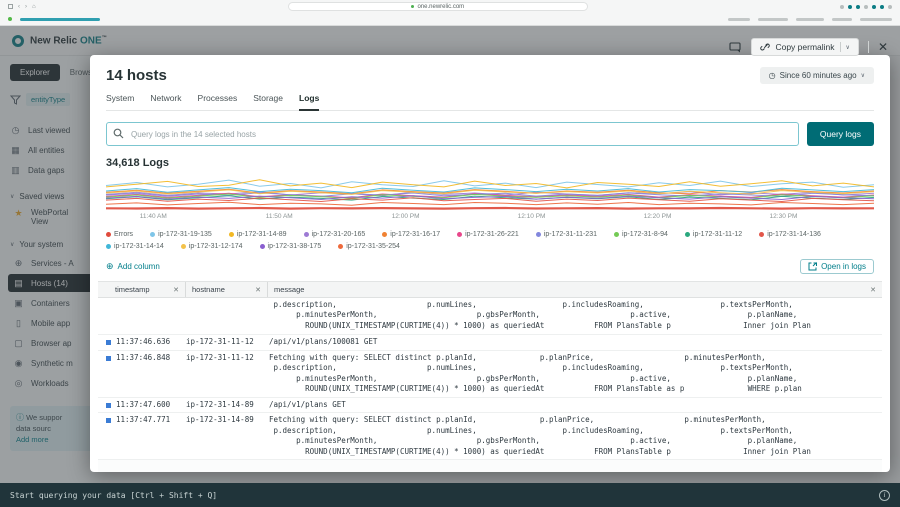 The width and height of the screenshot is (900, 507). I want to click on url-bar: one.newrelic.com, so click(437, 6).